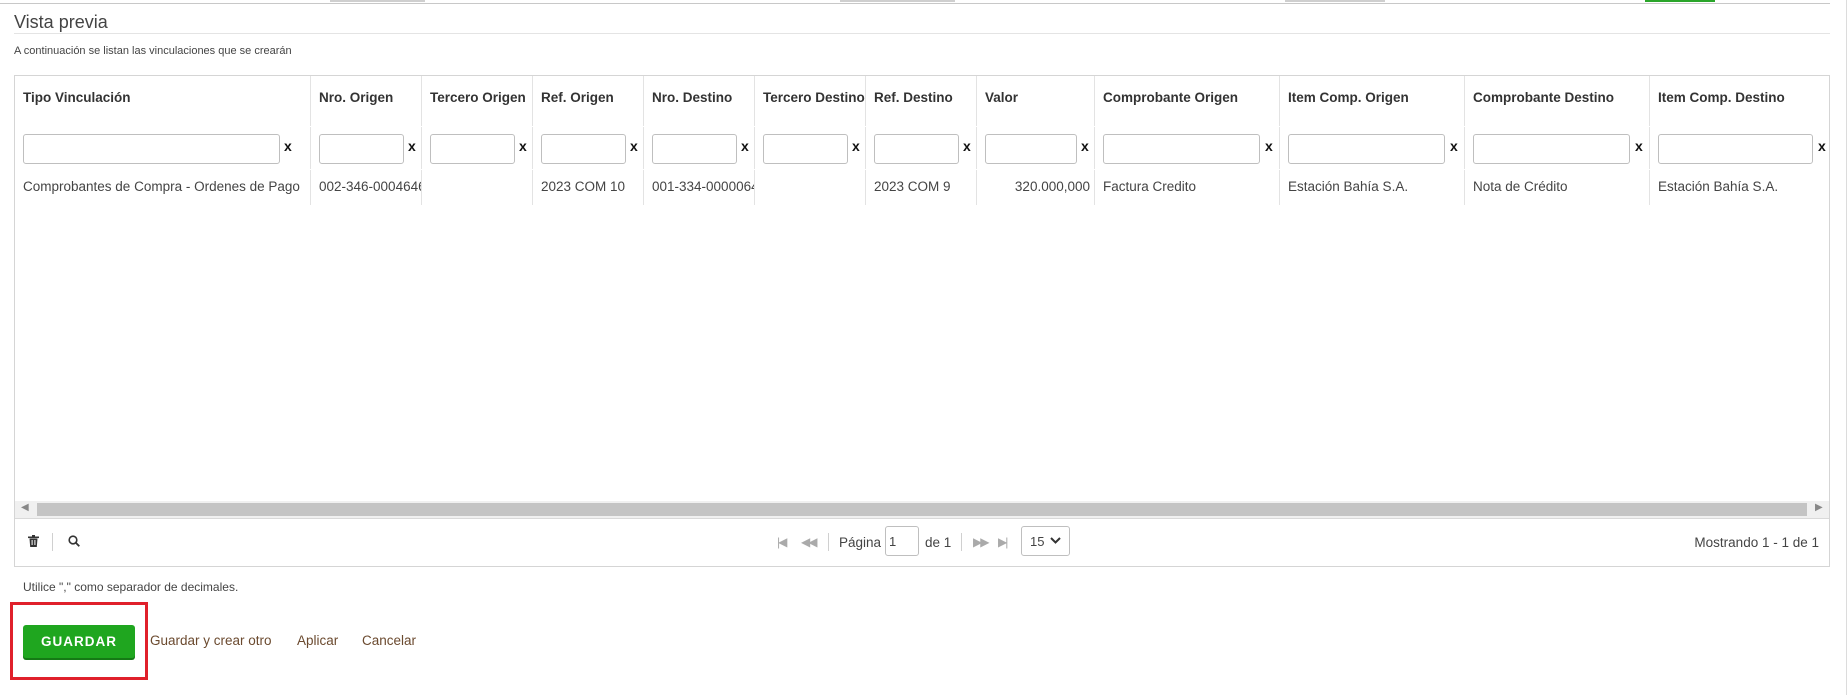 The height and width of the screenshot is (695, 1848). What do you see at coordinates (317, 640) in the screenshot?
I see `apply-link: Aplicar` at bounding box center [317, 640].